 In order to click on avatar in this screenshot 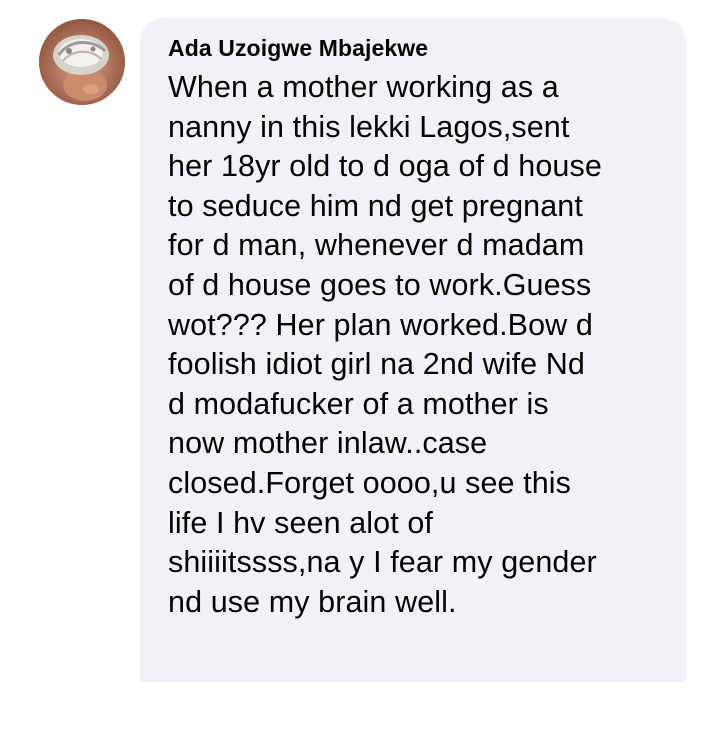, I will do `click(82, 62)`.